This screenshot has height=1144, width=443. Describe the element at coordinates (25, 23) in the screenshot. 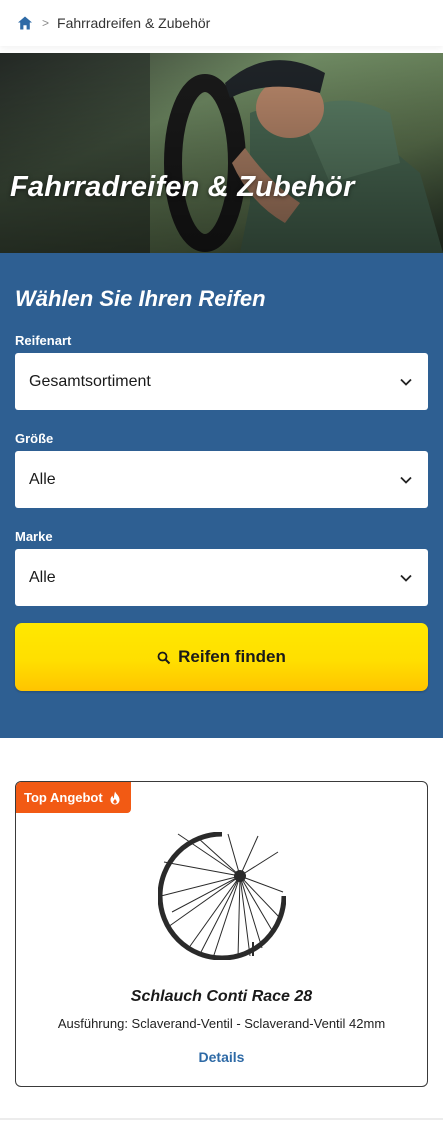

I see `home-icon` at that location.